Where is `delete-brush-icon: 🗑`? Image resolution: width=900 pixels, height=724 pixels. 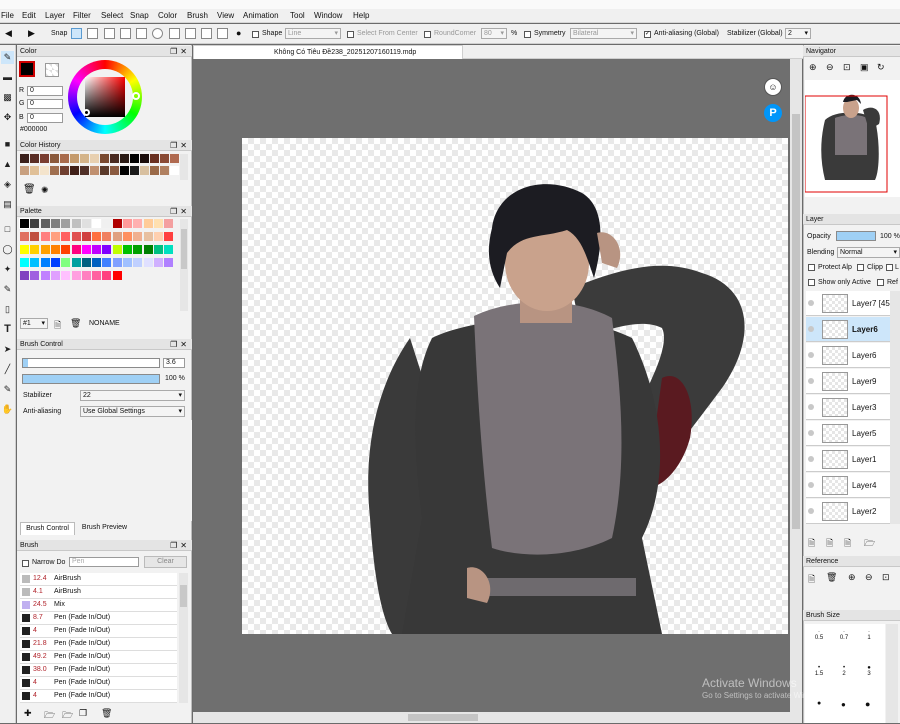
delete-brush-icon: 🗑 is located at coordinates (106, 713).